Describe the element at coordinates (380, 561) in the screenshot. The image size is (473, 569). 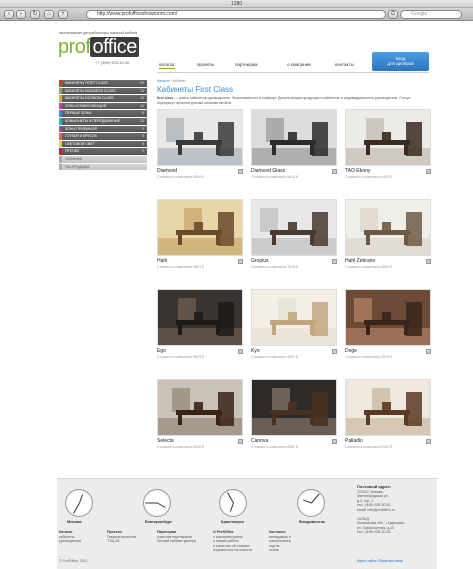
I see `footer-links: Карта сайта Обратная связь` at that location.